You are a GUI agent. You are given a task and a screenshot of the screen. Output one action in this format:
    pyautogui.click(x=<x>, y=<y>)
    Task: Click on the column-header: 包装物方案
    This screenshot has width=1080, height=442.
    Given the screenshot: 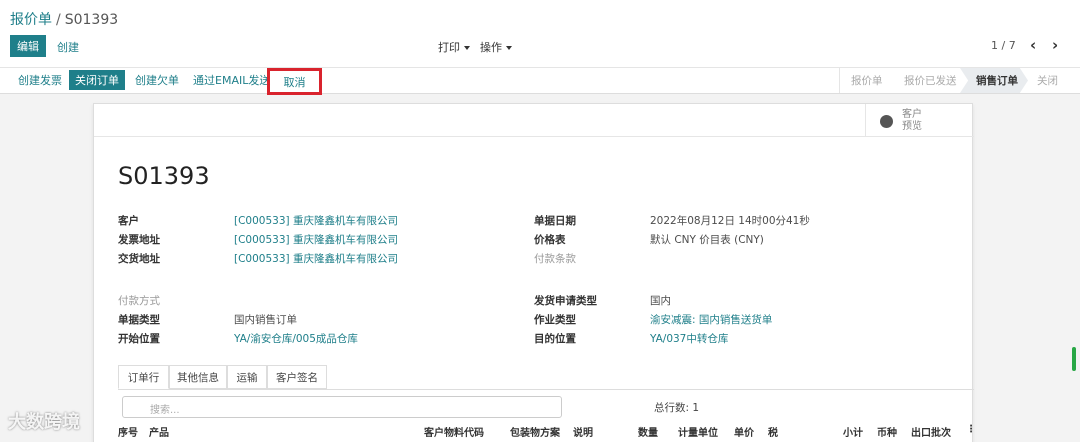 What is the action you would take?
    pyautogui.click(x=535, y=431)
    